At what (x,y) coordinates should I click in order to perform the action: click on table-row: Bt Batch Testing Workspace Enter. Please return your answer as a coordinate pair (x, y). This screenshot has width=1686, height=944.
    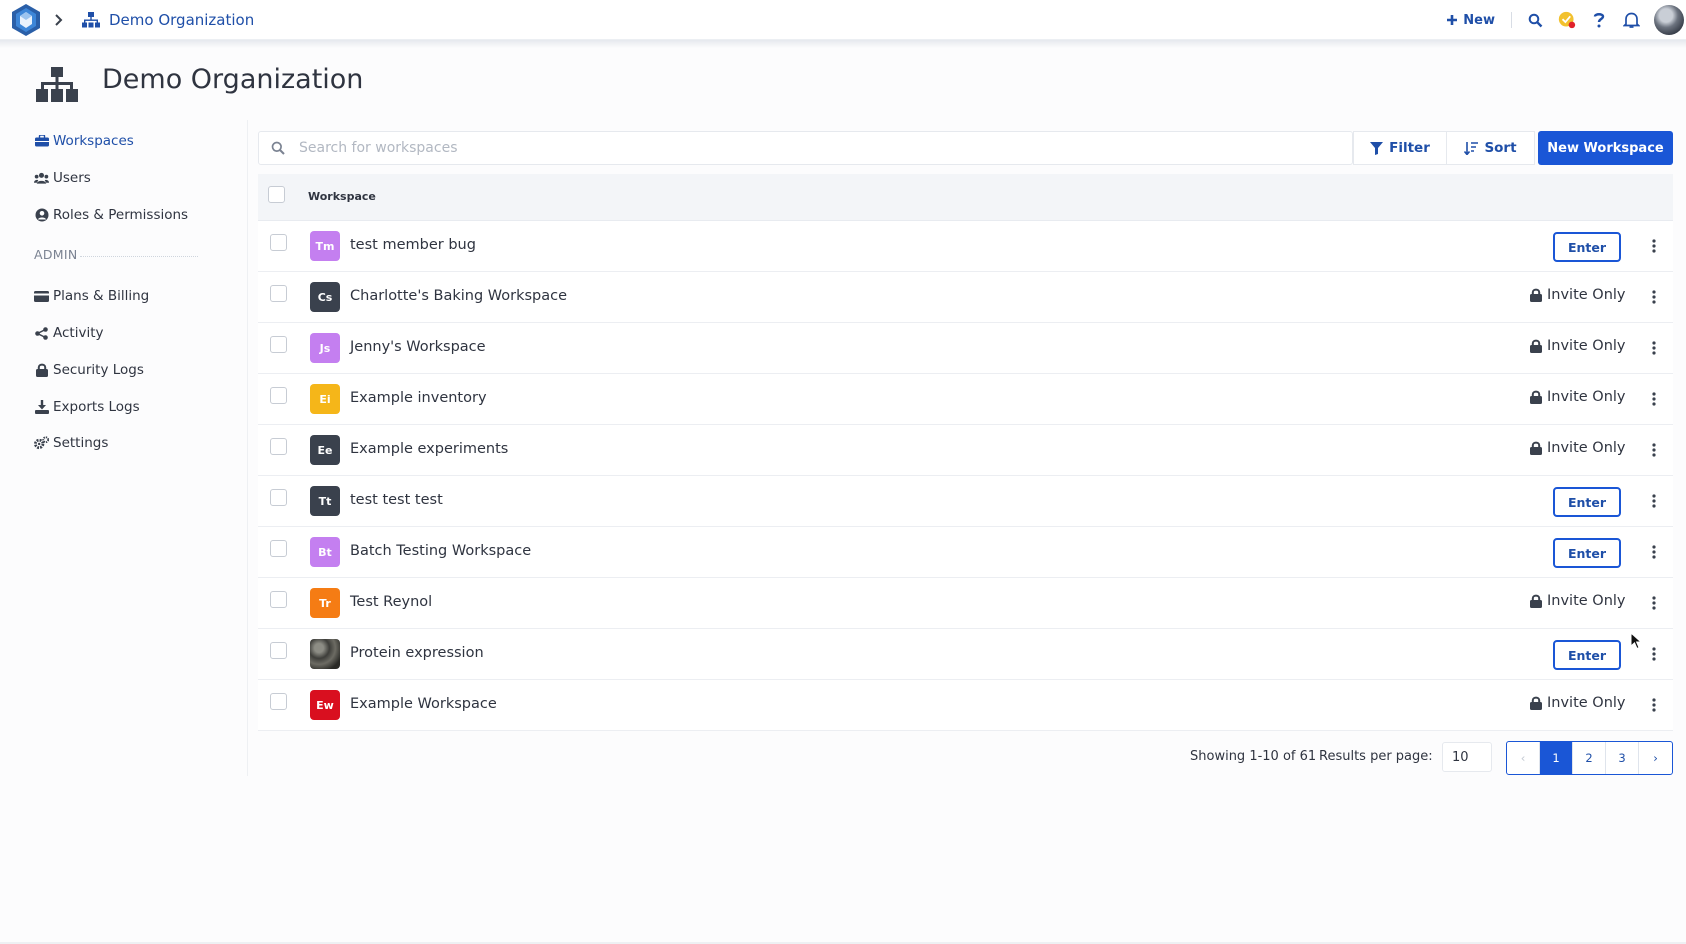
    Looking at the image, I should click on (965, 552).